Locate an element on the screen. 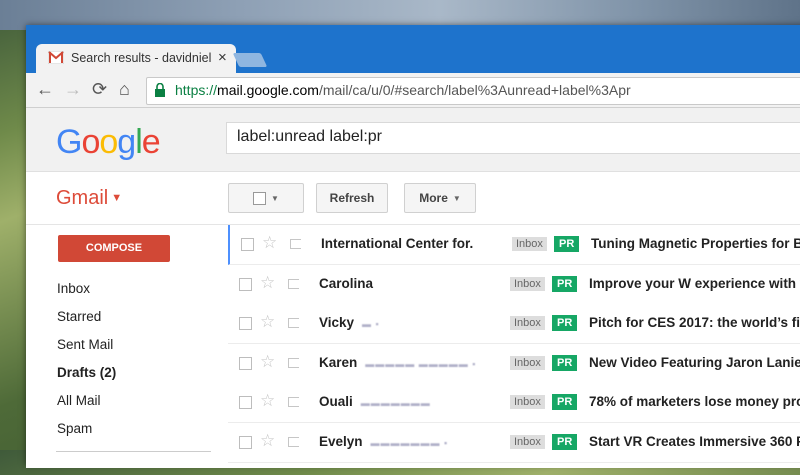 This screenshot has height=475, width=800. action-bar: Gmail ▼ ▼ Refresh More ▼ is located at coordinates (413, 198).